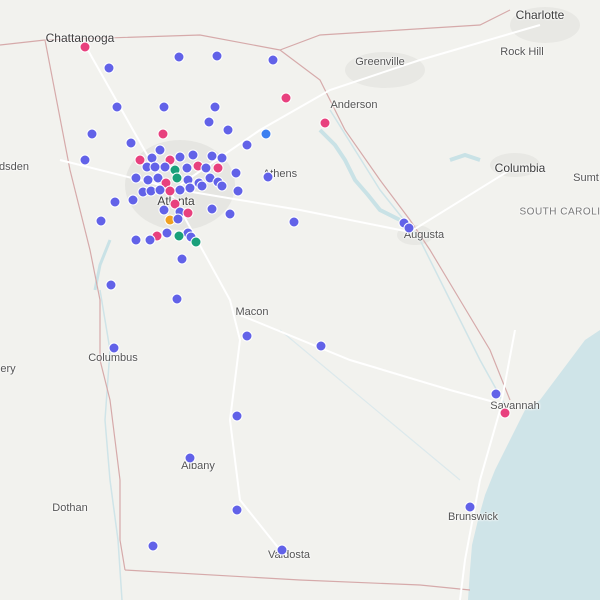 This screenshot has height=600, width=600. I want to click on city-label-brunswick: Brunswick, so click(473, 517).